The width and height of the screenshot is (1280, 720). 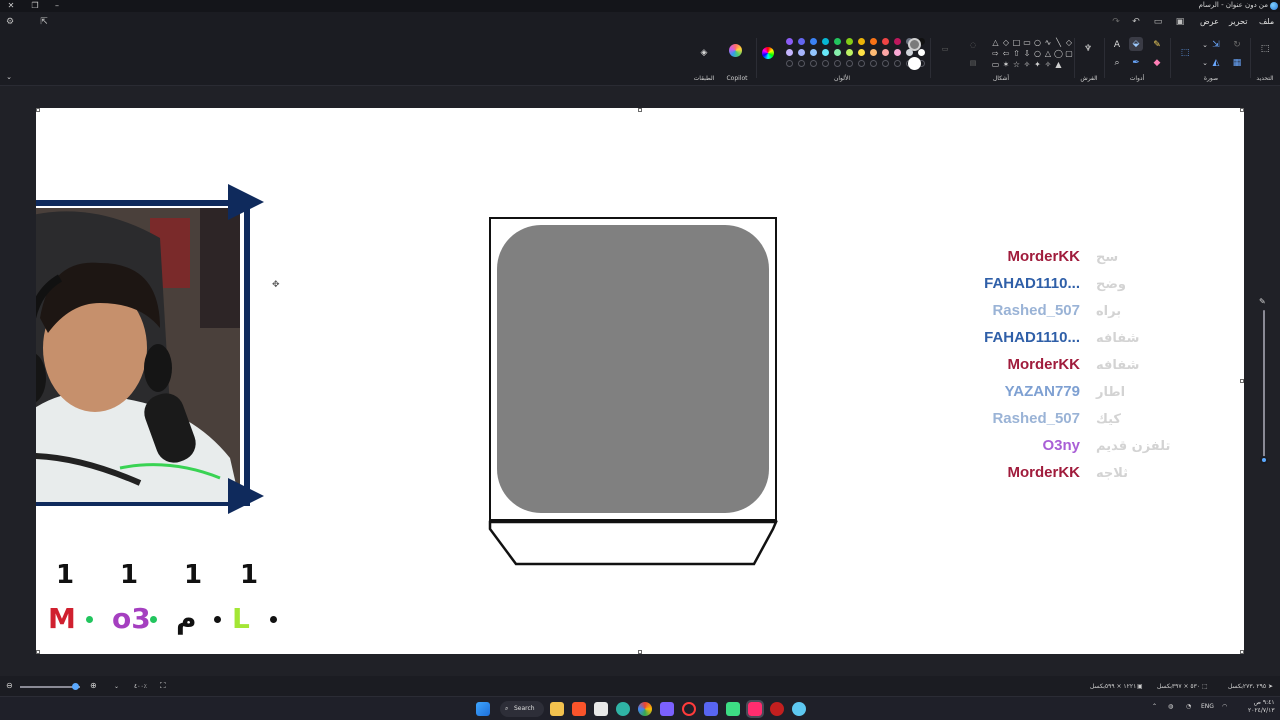 What do you see at coordinates (914, 63) in the screenshot?
I see `secondary-color-swatch` at bounding box center [914, 63].